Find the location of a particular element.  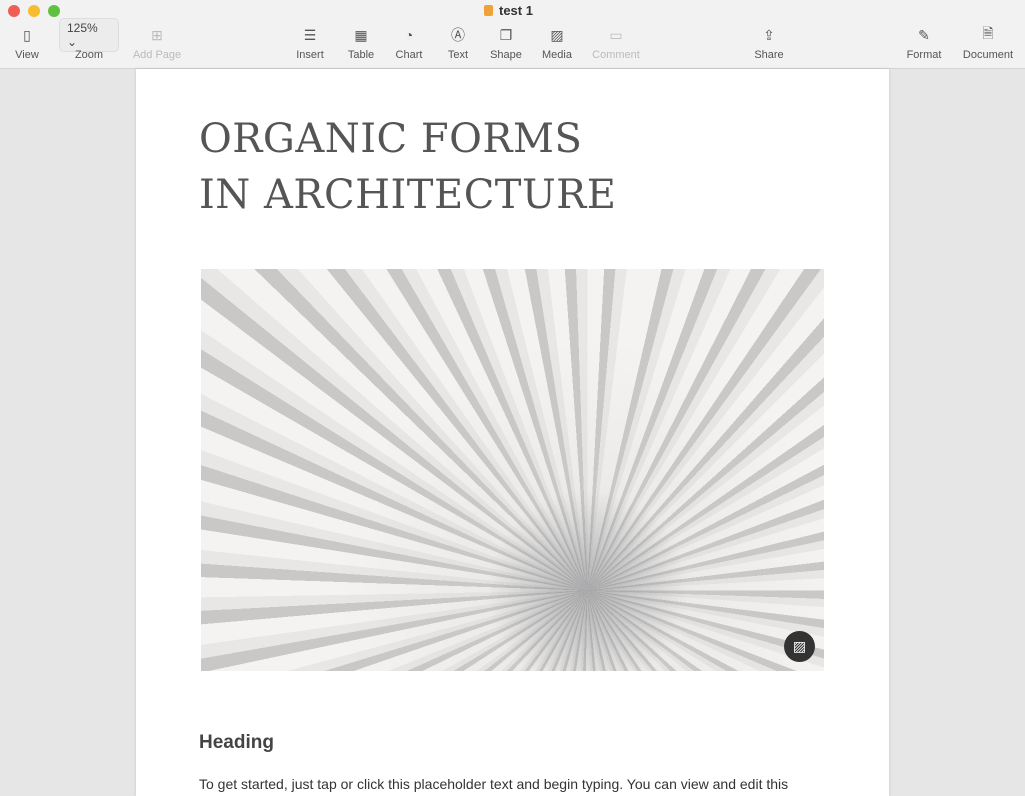

comment-button: ▭ Comment is located at coordinates (616, 43).